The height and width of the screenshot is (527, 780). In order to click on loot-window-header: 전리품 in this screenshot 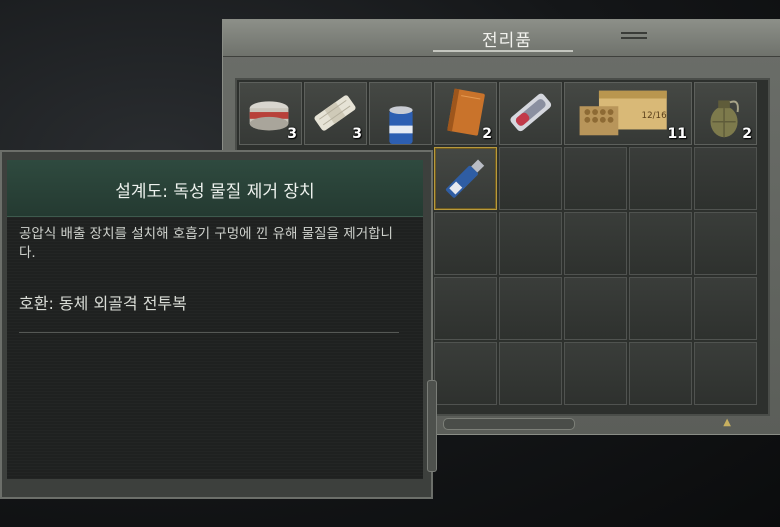, I will do `click(501, 38)`.